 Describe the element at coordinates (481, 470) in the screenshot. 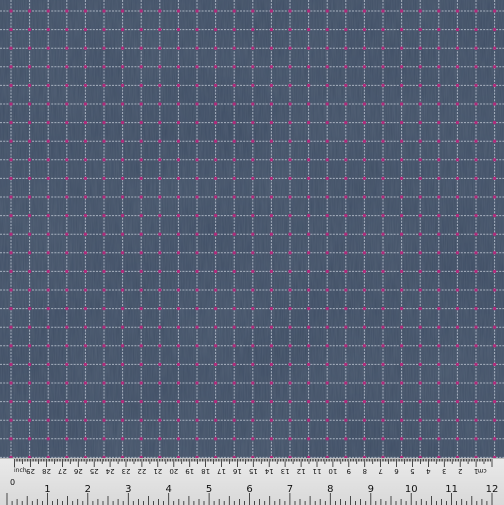

I see `cm-unit-label: cm` at that location.